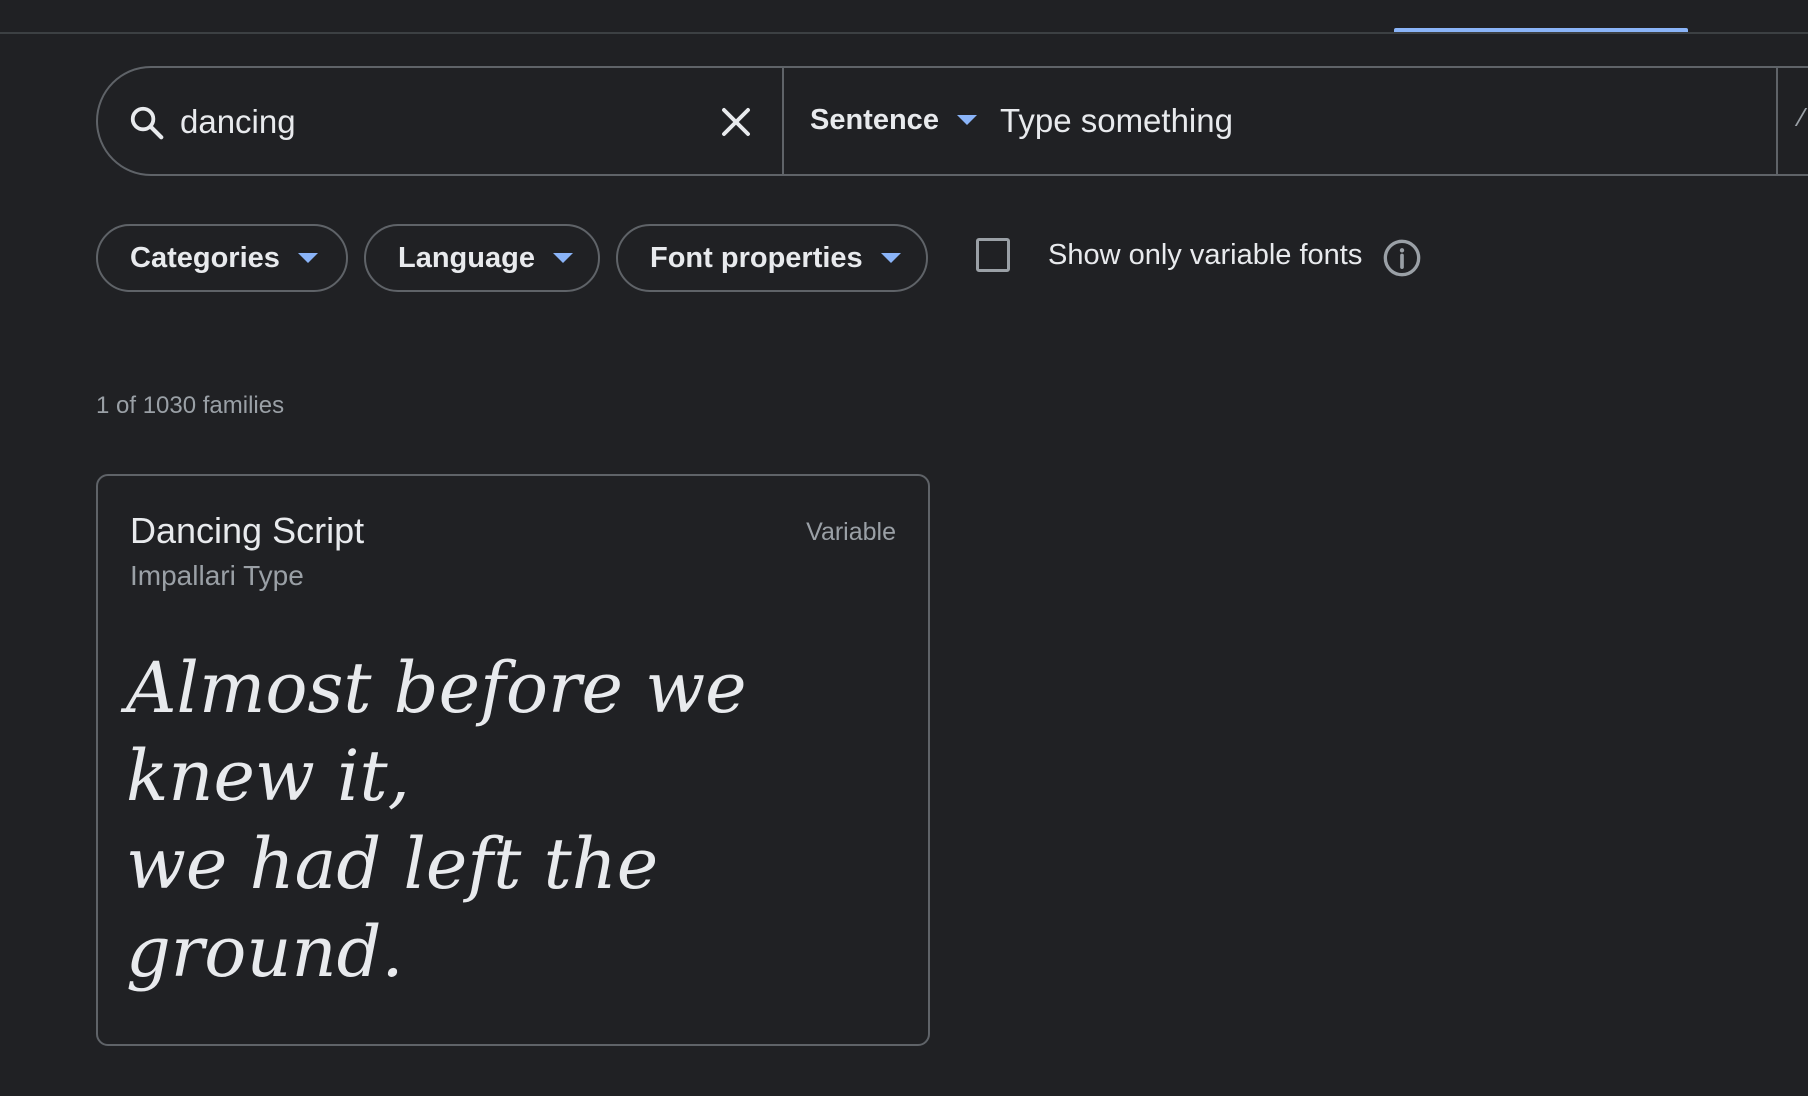 The image size is (1808, 1096). I want to click on font-properties-filter-label: Font properties, so click(756, 257).